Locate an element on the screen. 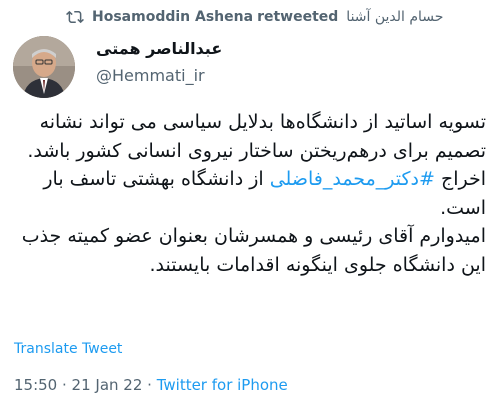  tweet-text-segment: اخراج is located at coordinates (460, 179).